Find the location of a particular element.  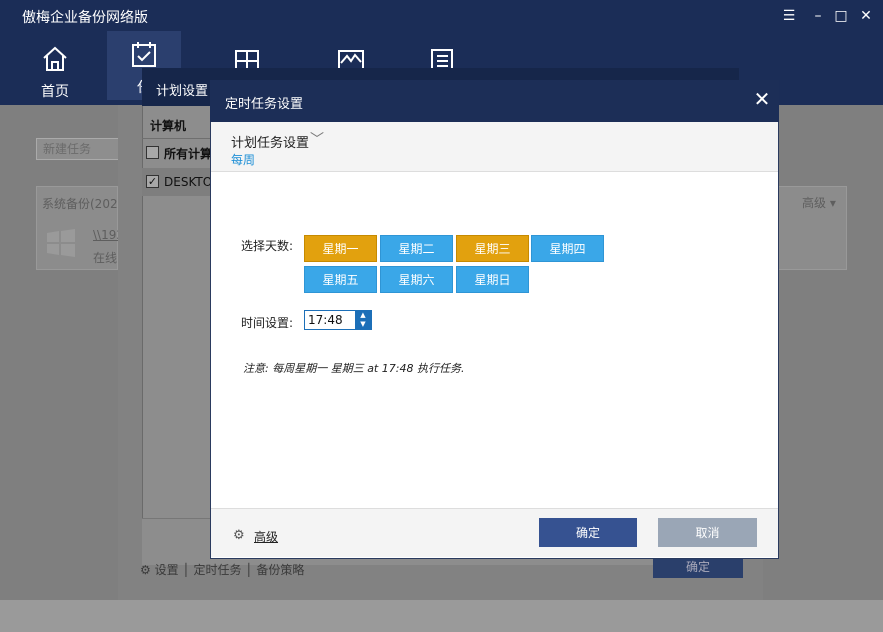

gear-icon: ⚙ is located at coordinates (239, 535).